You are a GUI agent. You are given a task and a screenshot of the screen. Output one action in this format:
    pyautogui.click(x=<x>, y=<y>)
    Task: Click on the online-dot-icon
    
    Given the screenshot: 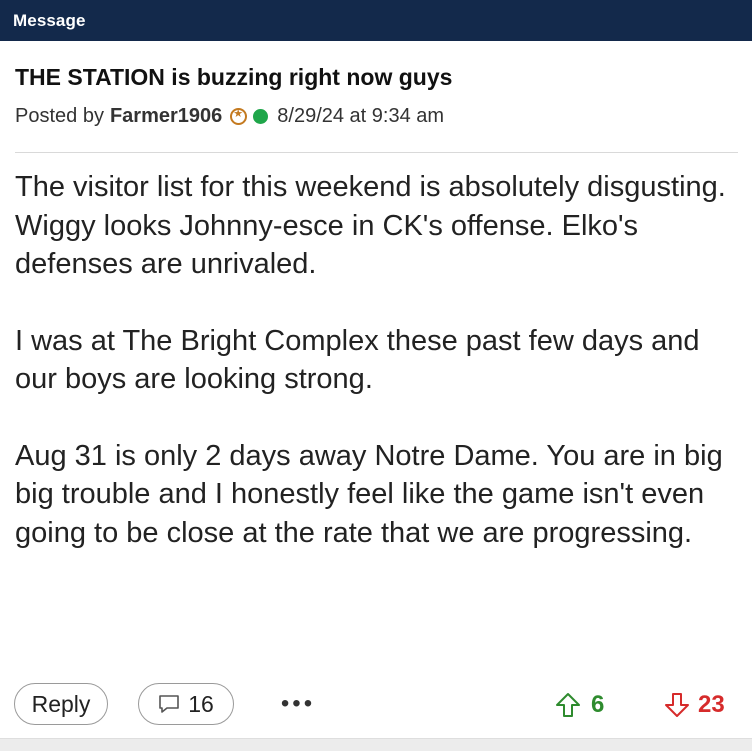 What is the action you would take?
    pyautogui.click(x=261, y=116)
    